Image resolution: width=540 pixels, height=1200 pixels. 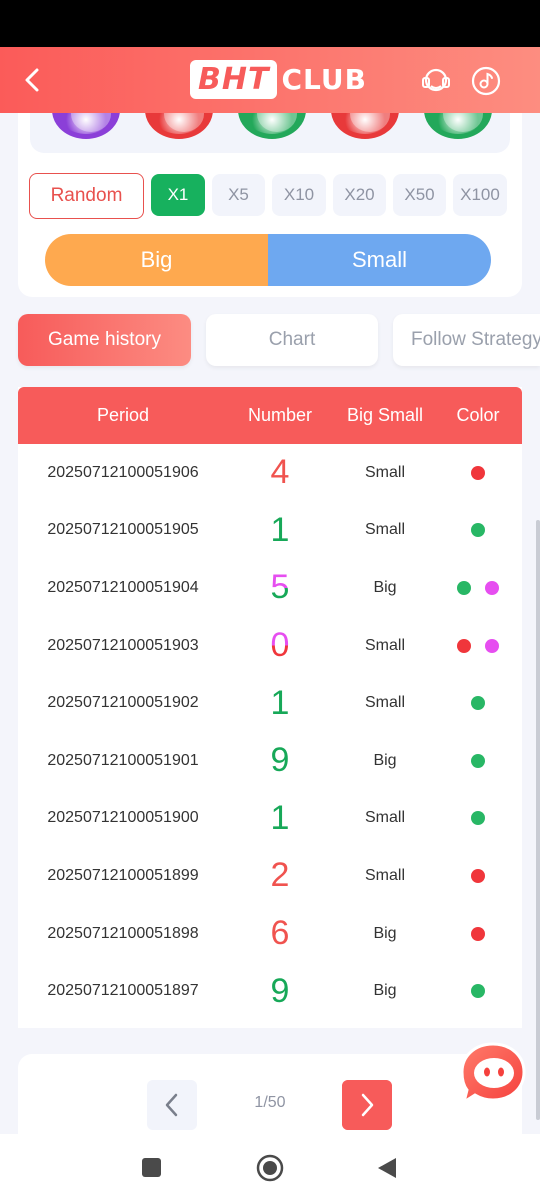 What do you see at coordinates (280, 875) in the screenshot?
I see `number-cell: 2` at bounding box center [280, 875].